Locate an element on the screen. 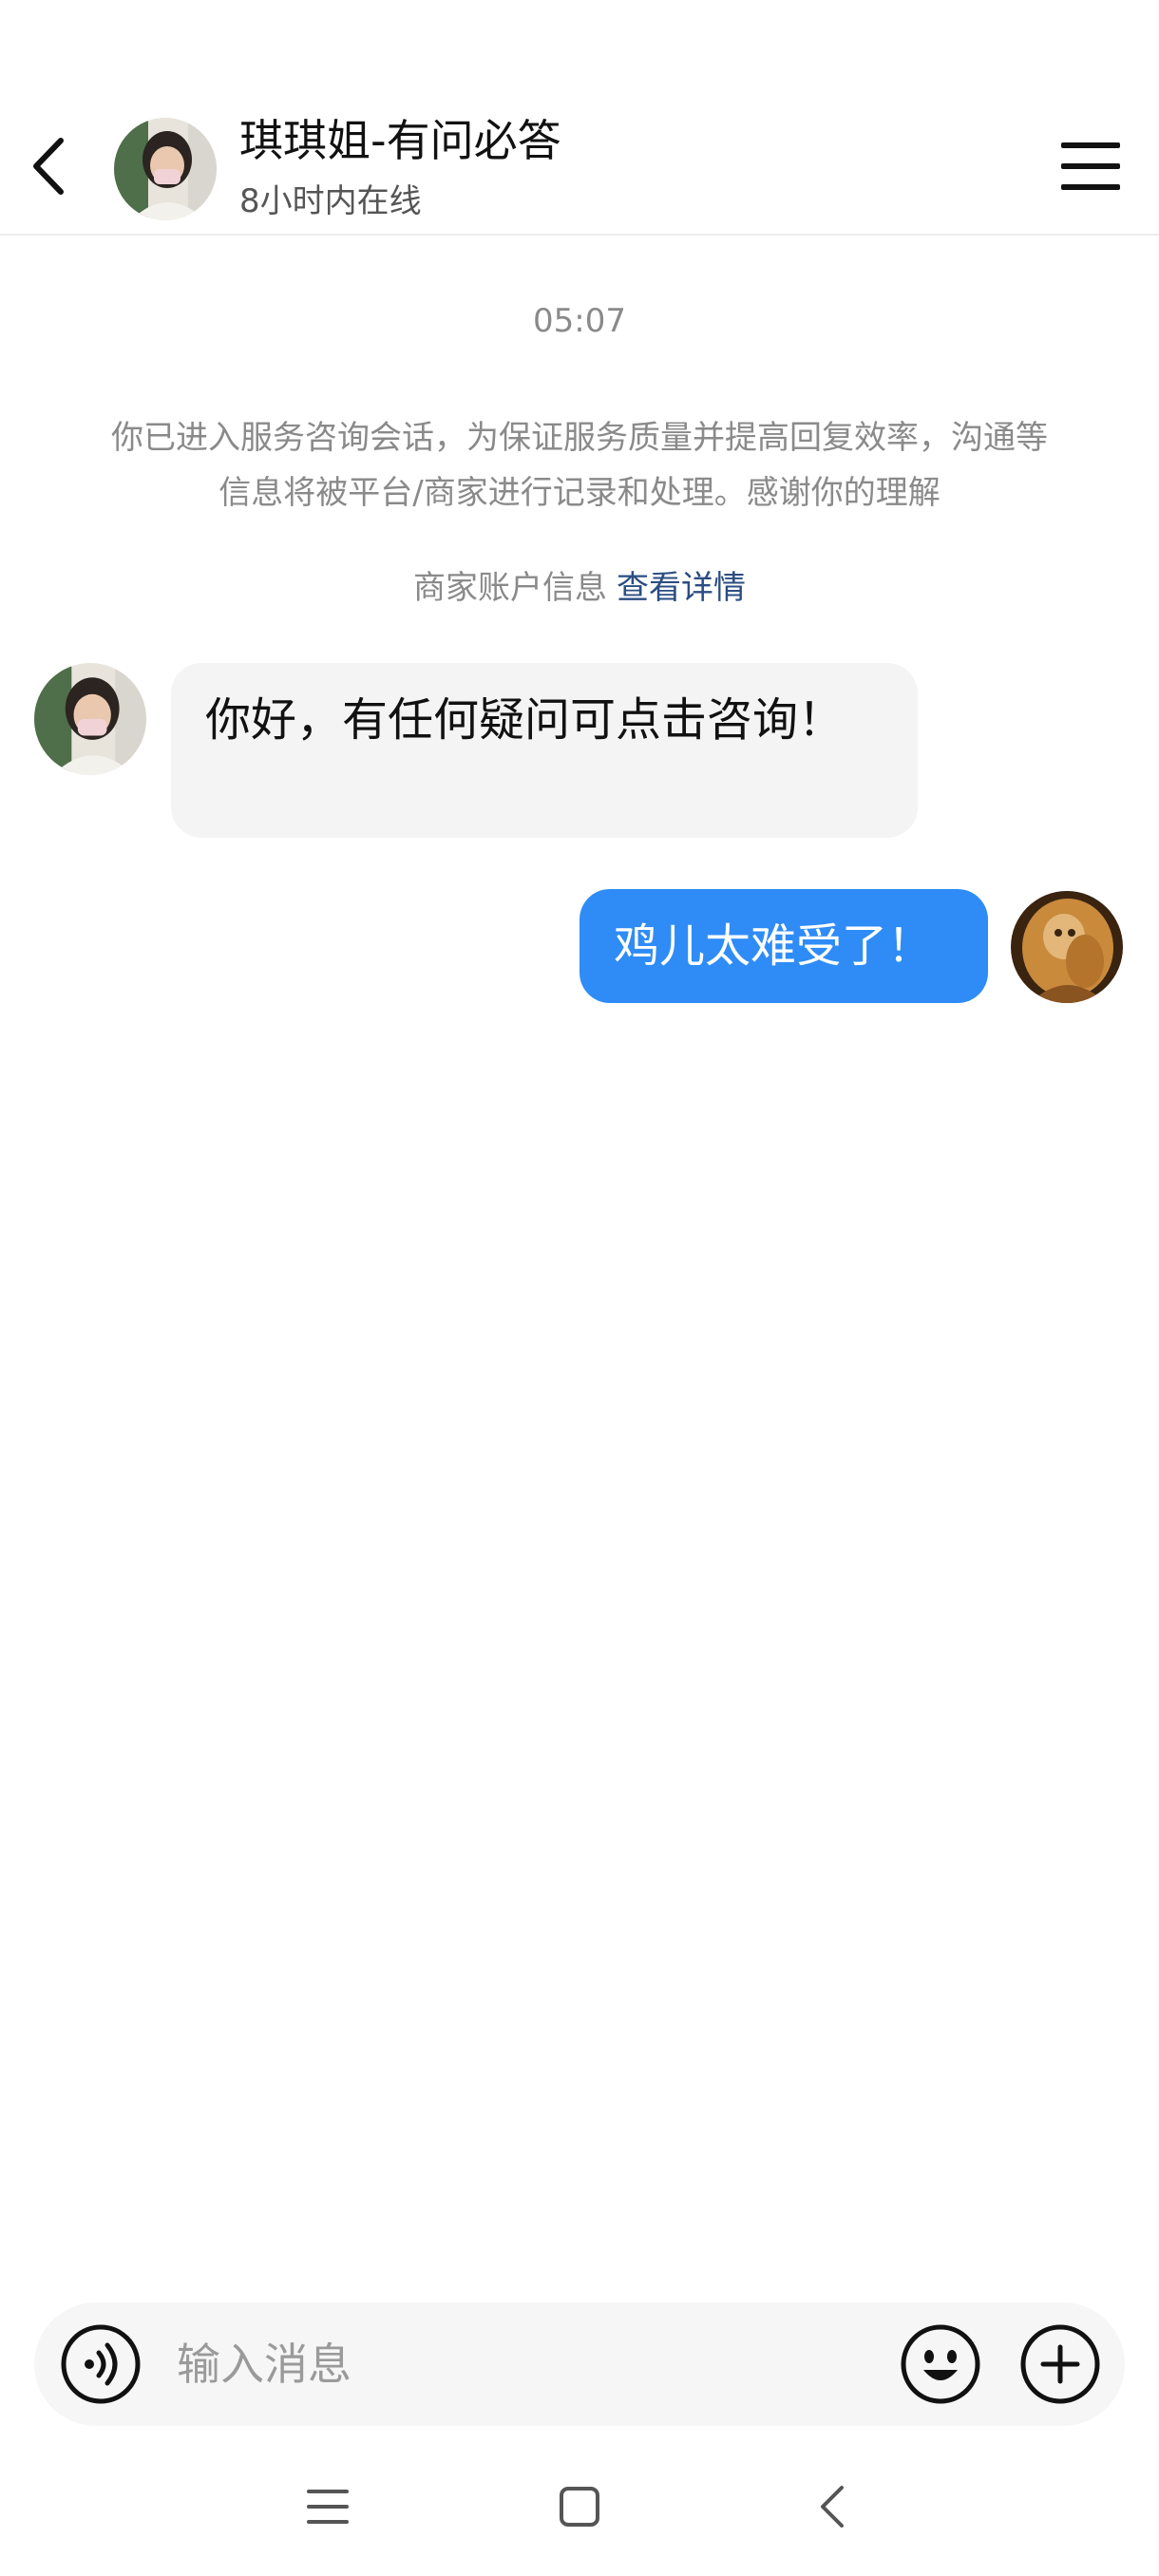  back-icon is located at coordinates (832, 2507).